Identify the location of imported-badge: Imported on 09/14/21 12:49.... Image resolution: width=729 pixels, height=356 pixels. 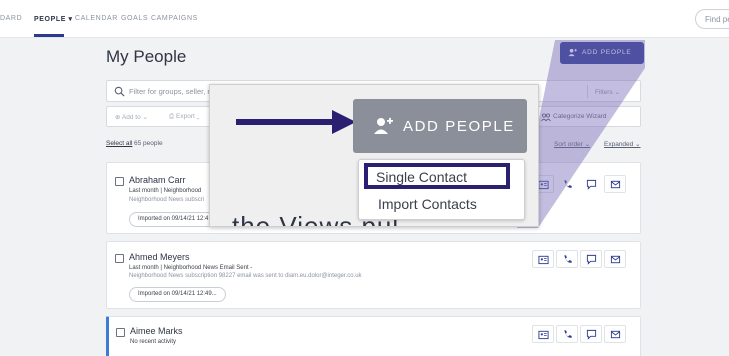
(177, 294).